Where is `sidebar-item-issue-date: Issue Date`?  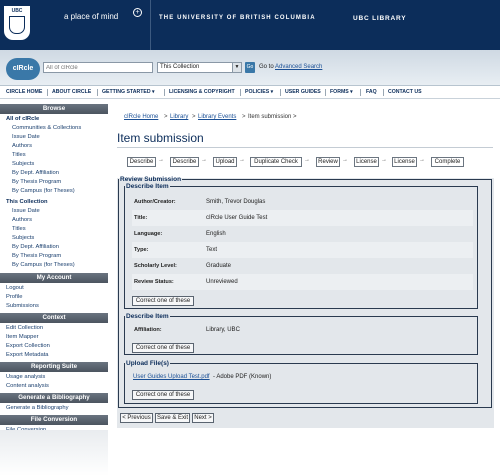 sidebar-item-issue-date: Issue Date is located at coordinates (26, 137).